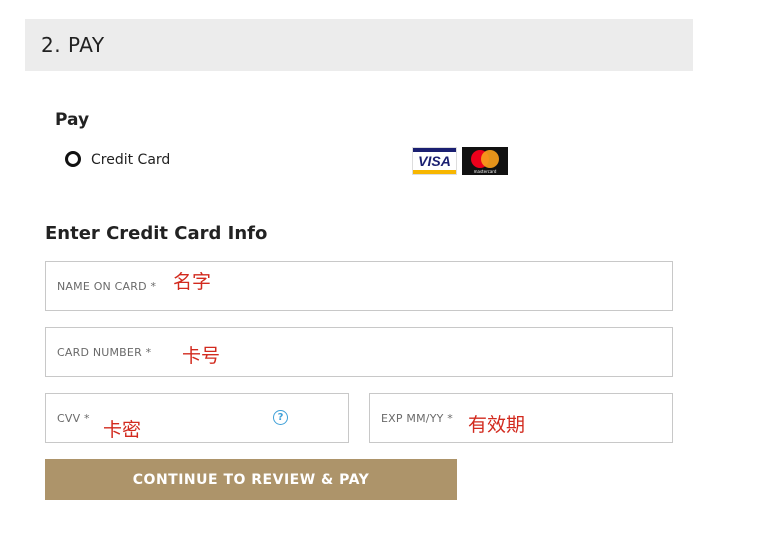 This screenshot has height=547, width=769. I want to click on card-info-heading: Enter Credit Card Info, so click(156, 233).